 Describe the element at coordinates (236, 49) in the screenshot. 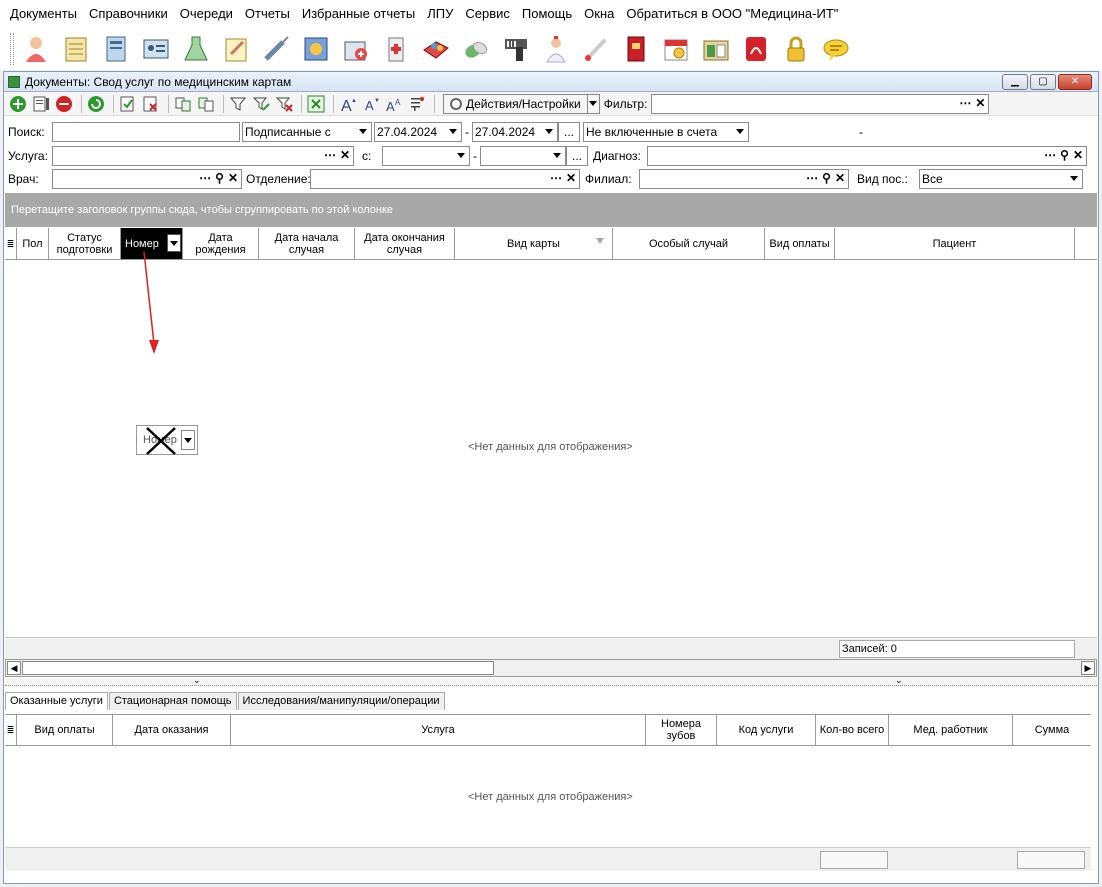

I see `notepad-icon` at that location.